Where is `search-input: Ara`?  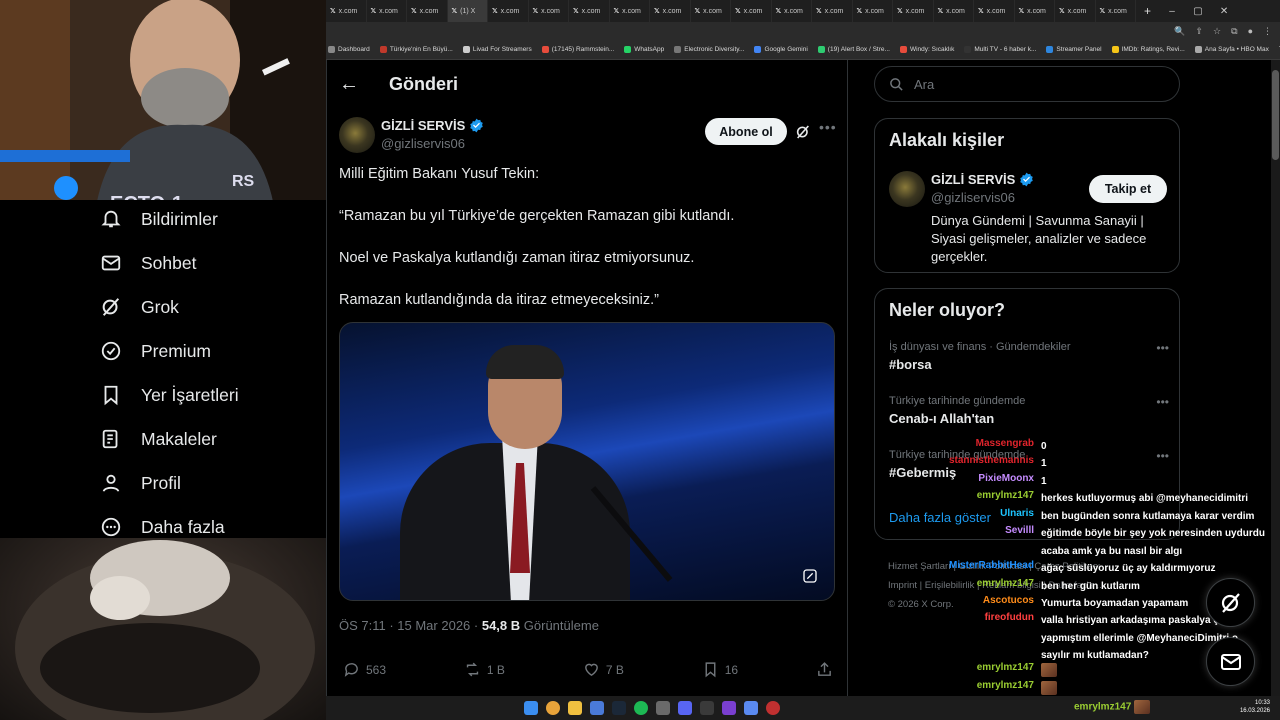 search-input: Ara is located at coordinates (1027, 84).